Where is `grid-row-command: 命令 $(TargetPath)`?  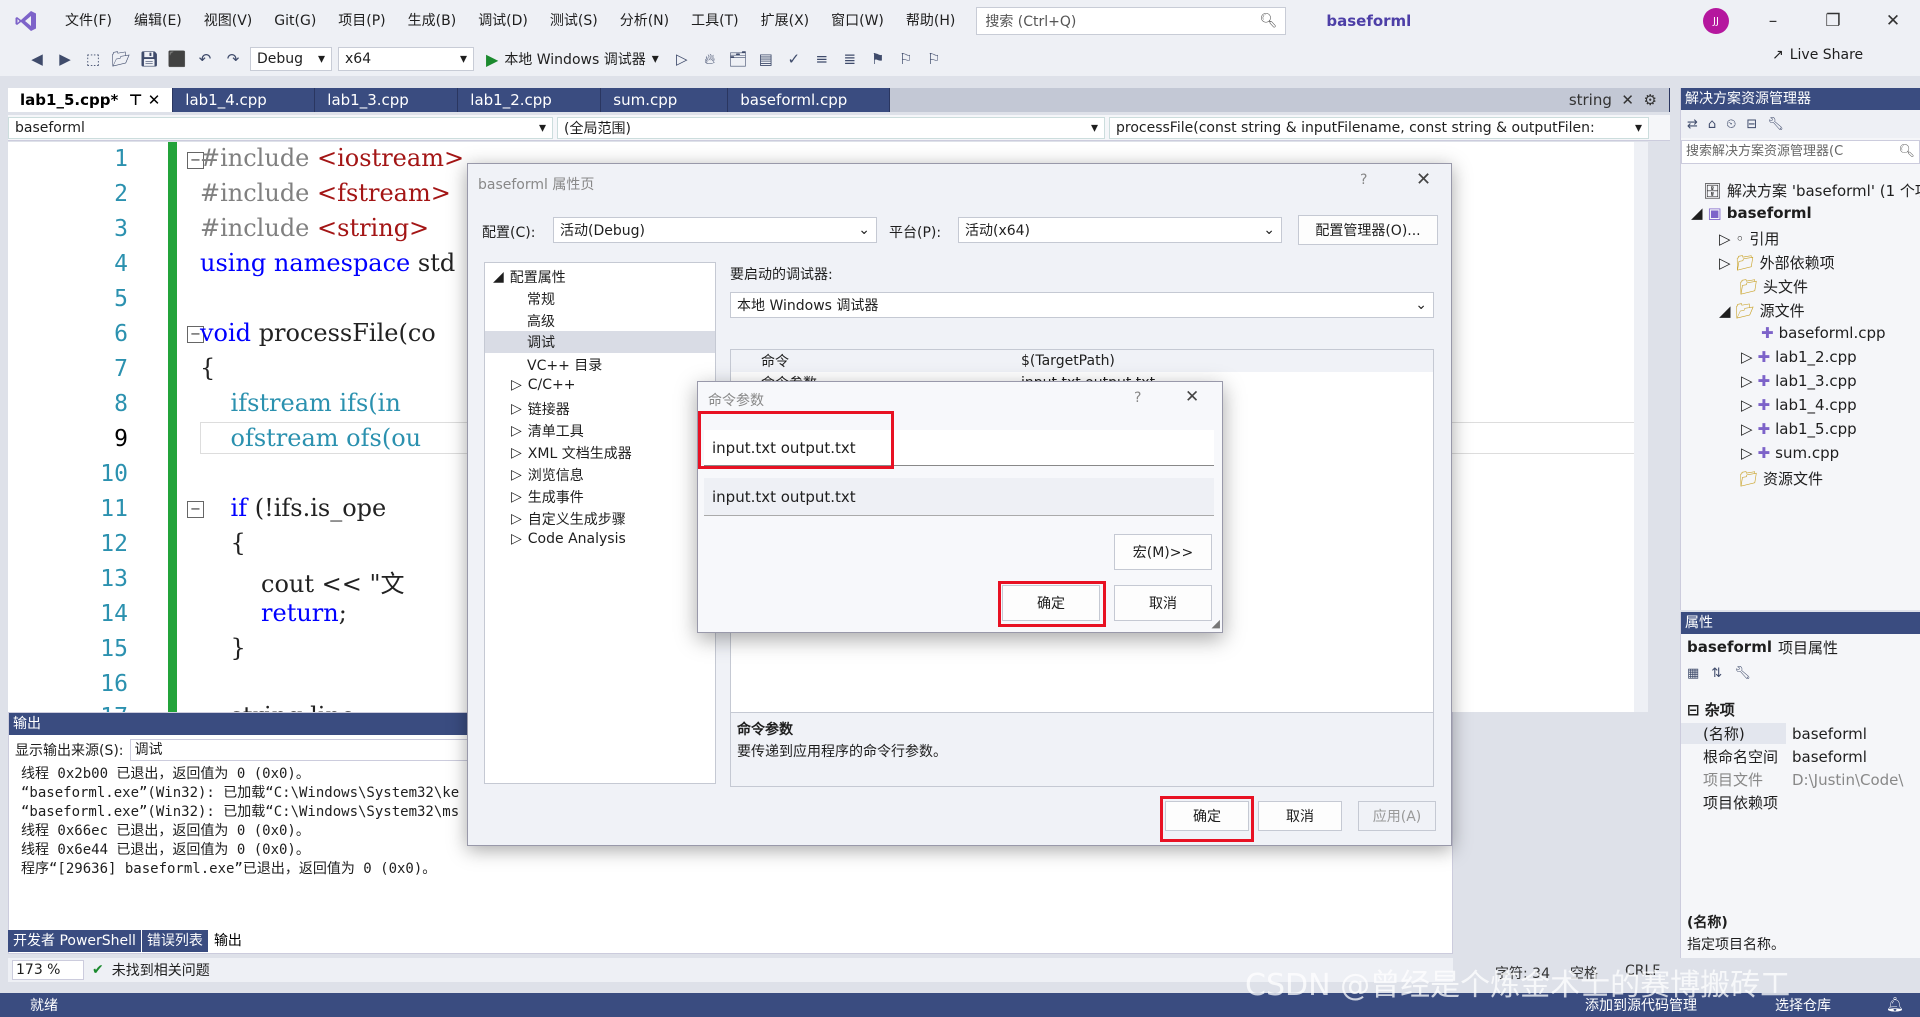
grid-row-command: 命令 $(TargetPath) is located at coordinates (1082, 361).